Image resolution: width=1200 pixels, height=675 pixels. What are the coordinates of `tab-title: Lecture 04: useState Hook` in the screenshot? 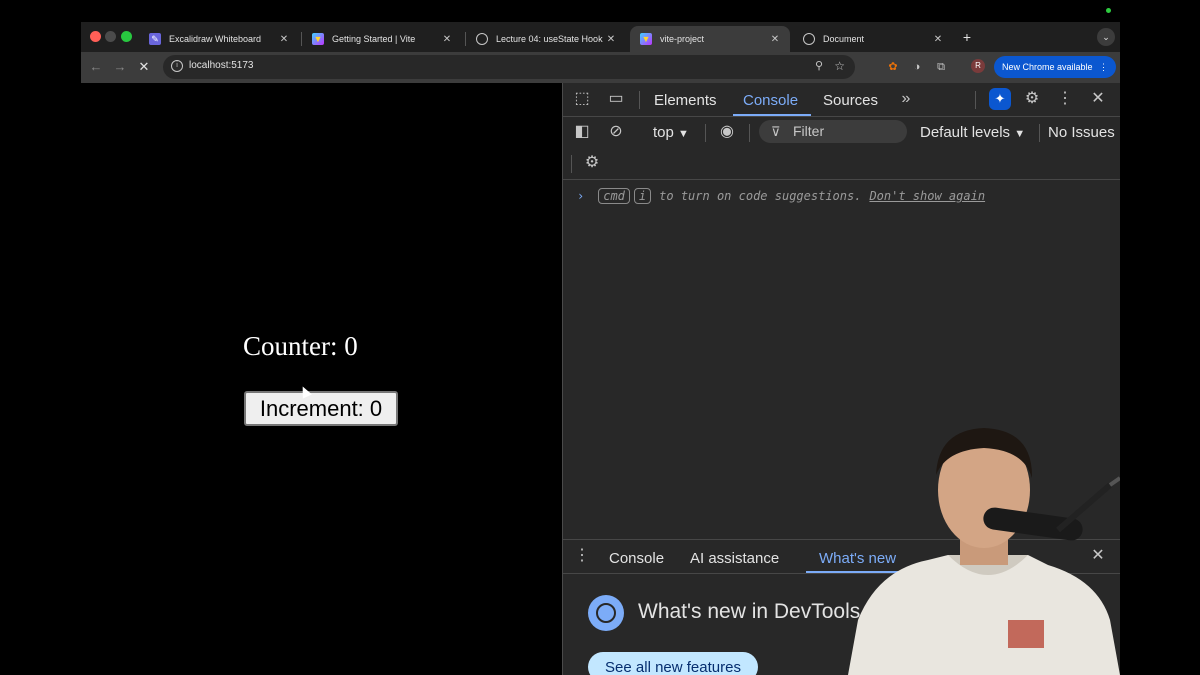 It's located at (549, 39).